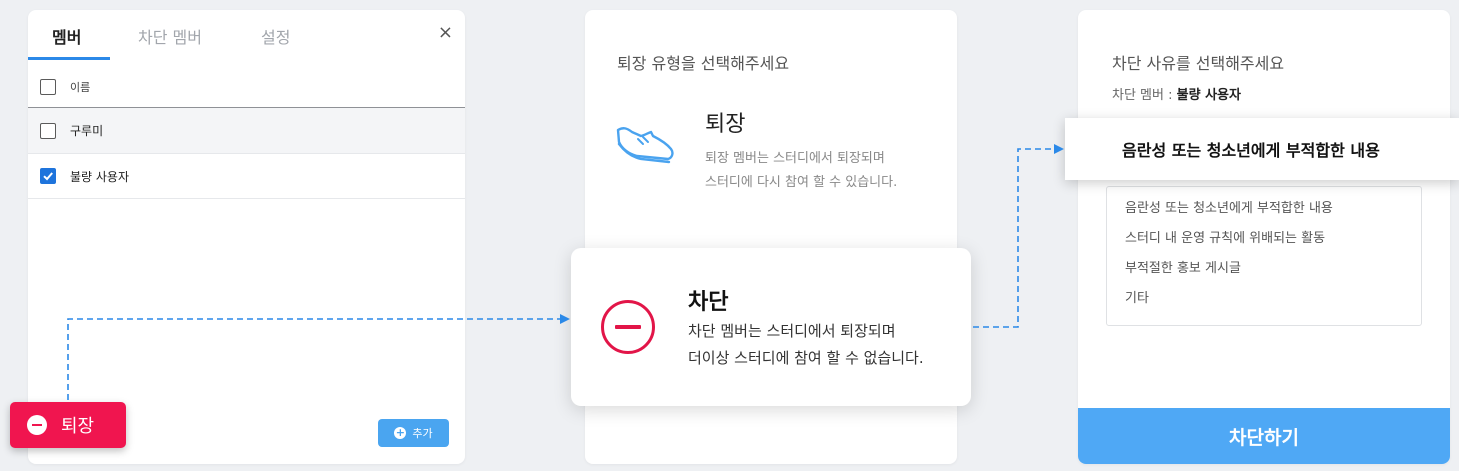 The width and height of the screenshot is (1459, 471). I want to click on flow-arrow-type-to-reason, so click(1018, 236).